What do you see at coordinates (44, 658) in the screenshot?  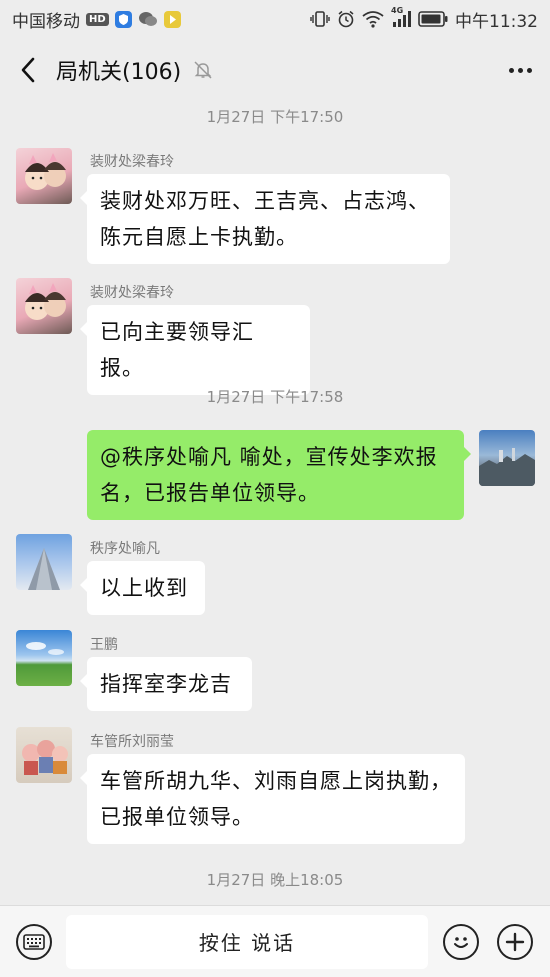 I see `avatar-wang-peng` at bounding box center [44, 658].